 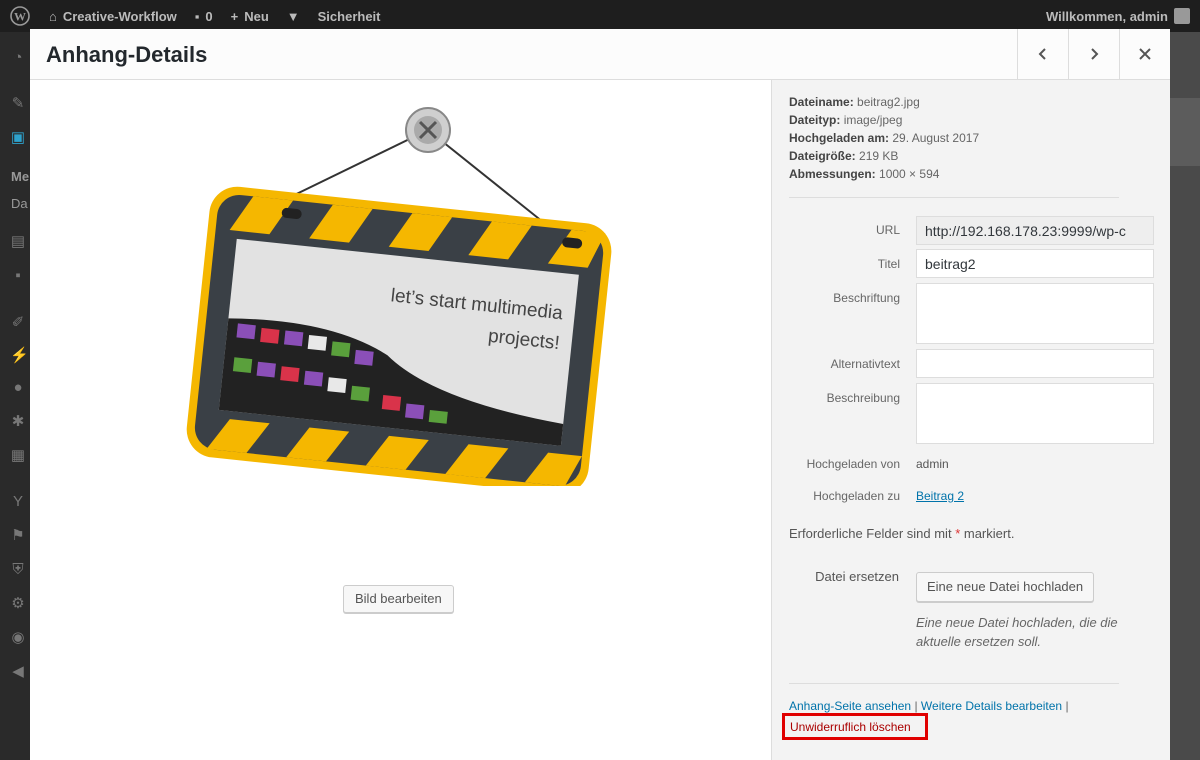 I want to click on gear-icon: ⚙, so click(x=18, y=604).